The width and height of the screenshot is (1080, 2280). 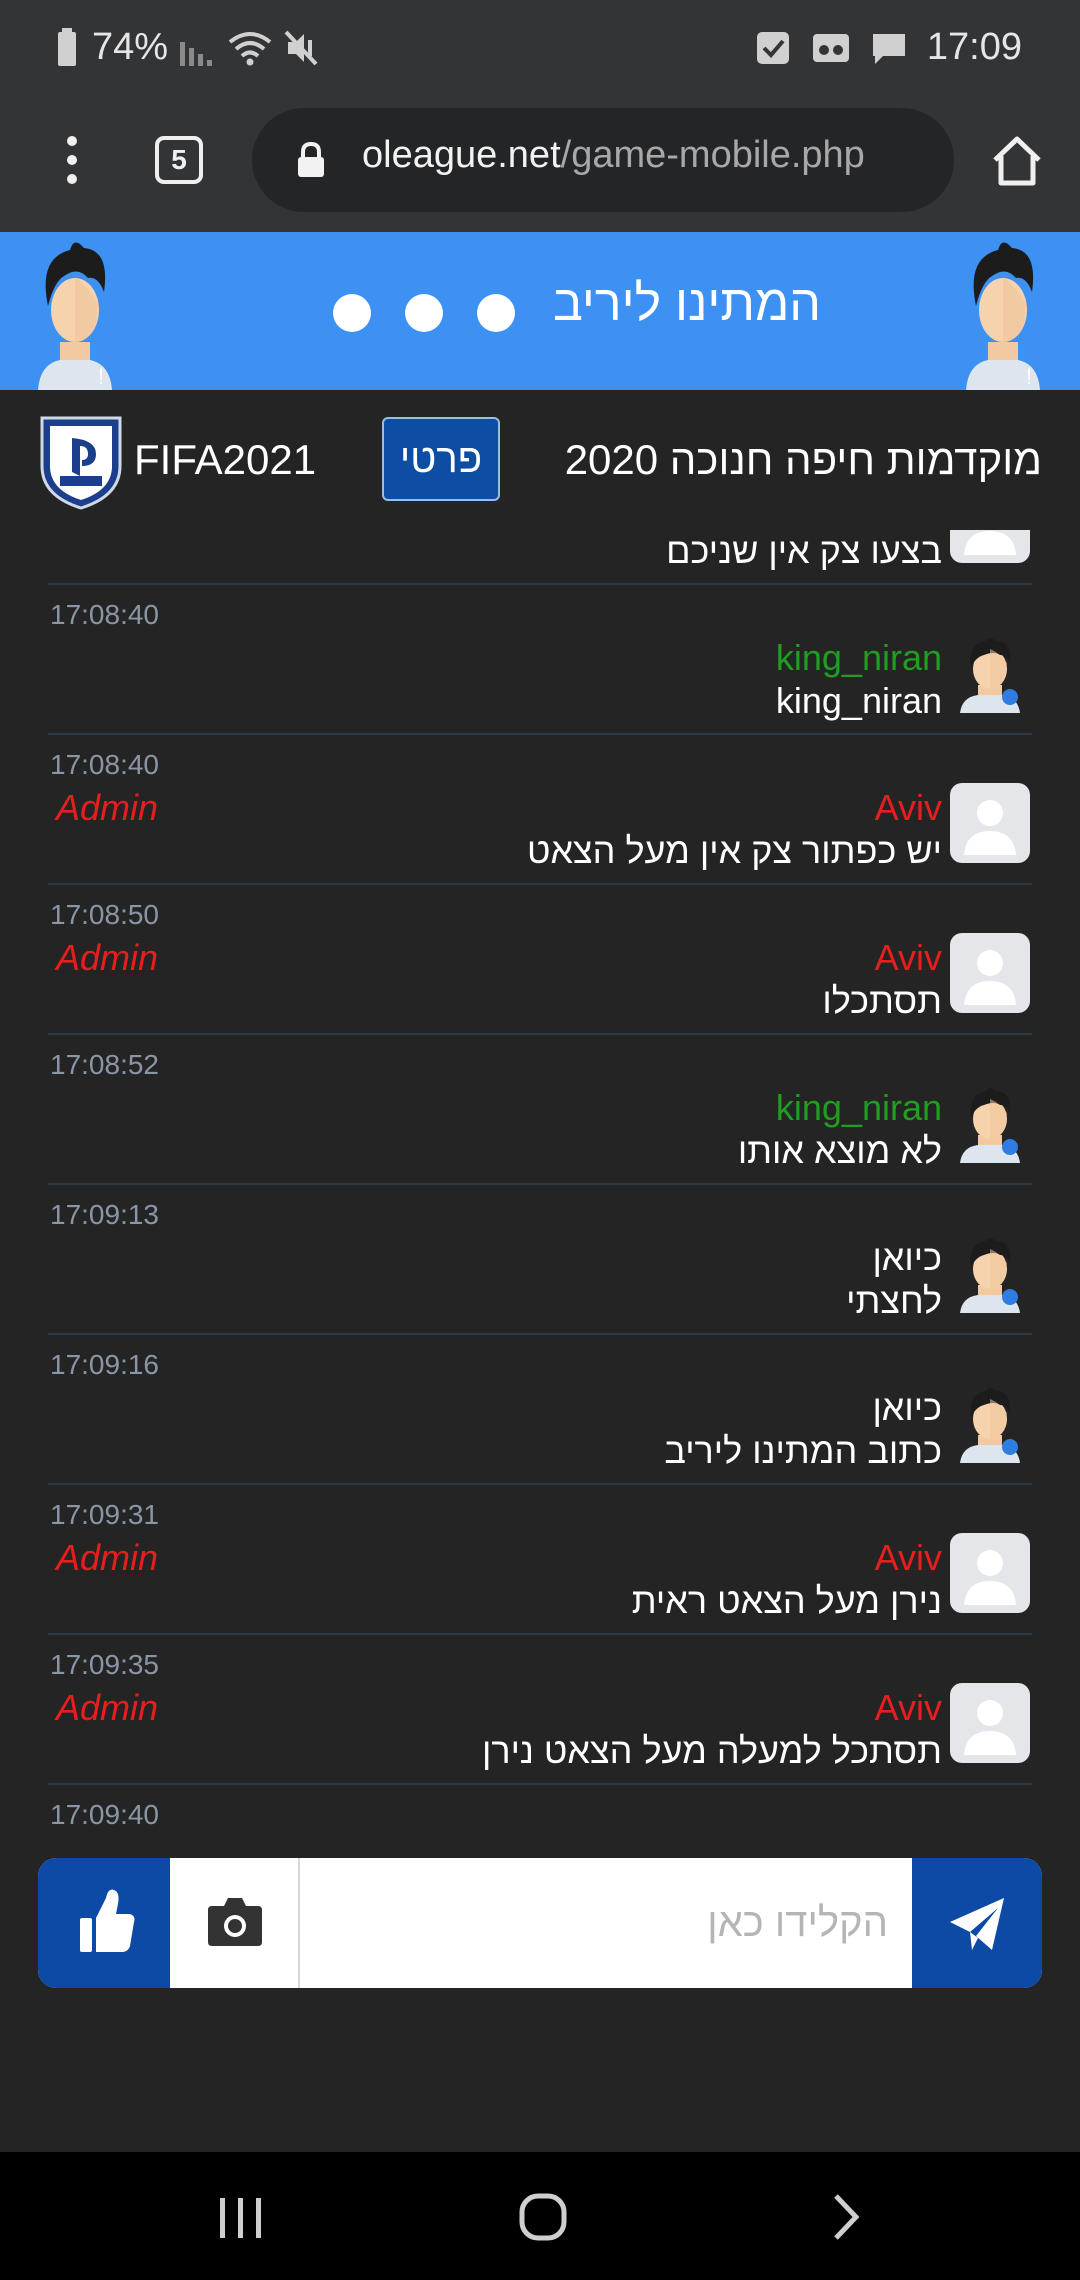 I want to click on waiting-title: המתינו ליריב, so click(x=687, y=303).